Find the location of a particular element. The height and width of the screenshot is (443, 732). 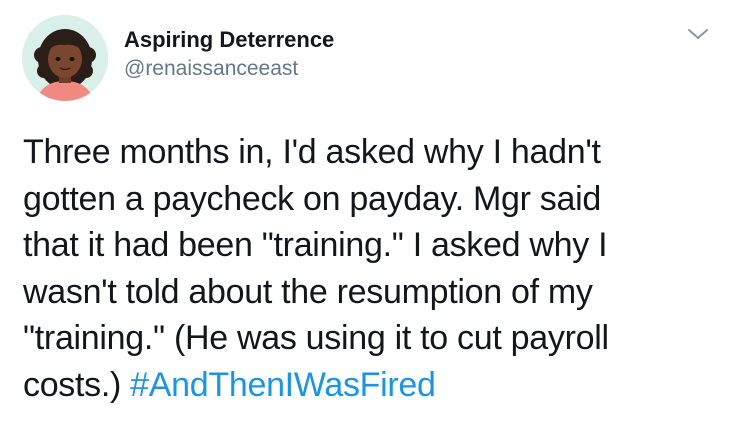

tweet-text-line: wasn't told about the resumption of my is located at coordinates (308, 291).